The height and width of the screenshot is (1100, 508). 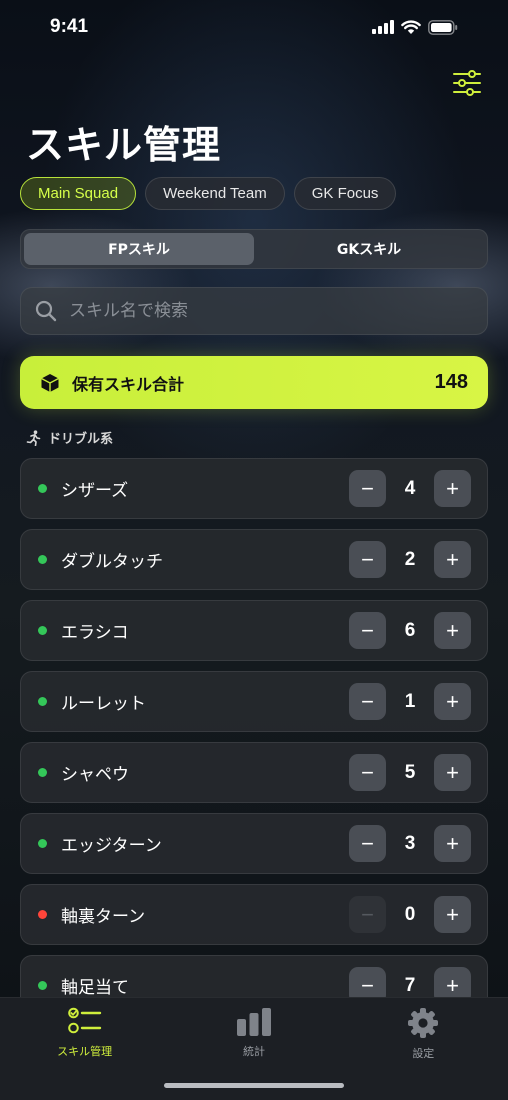 I want to click on status-icons, so click(x=415, y=27).